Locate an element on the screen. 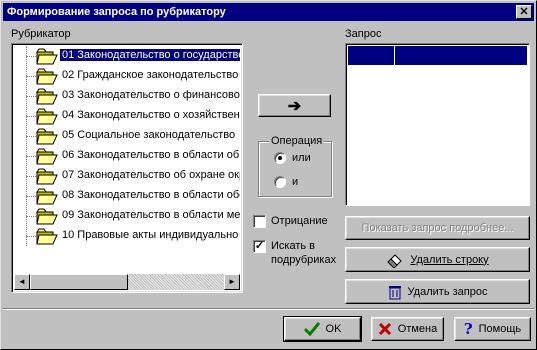 This screenshot has height=350, width=537. arrow-right-icon: ➔ is located at coordinates (294, 106).